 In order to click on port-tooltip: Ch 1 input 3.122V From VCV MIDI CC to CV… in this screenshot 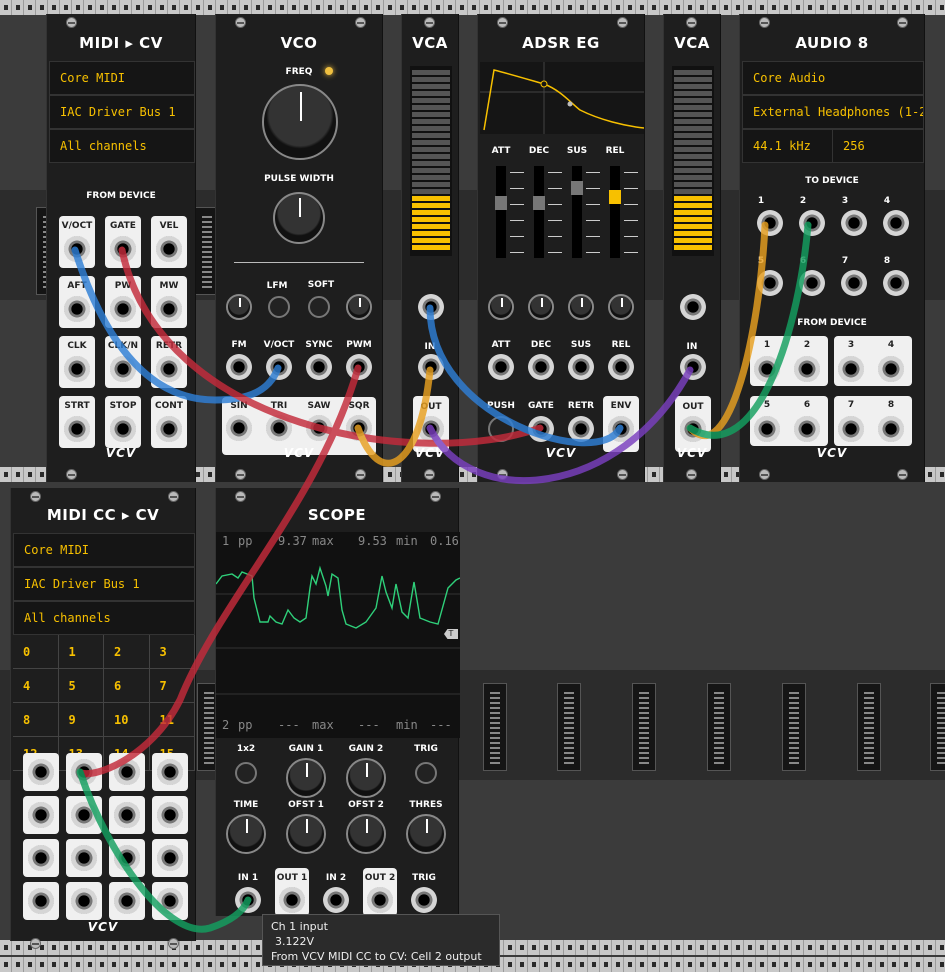, I will do `click(381, 940)`.